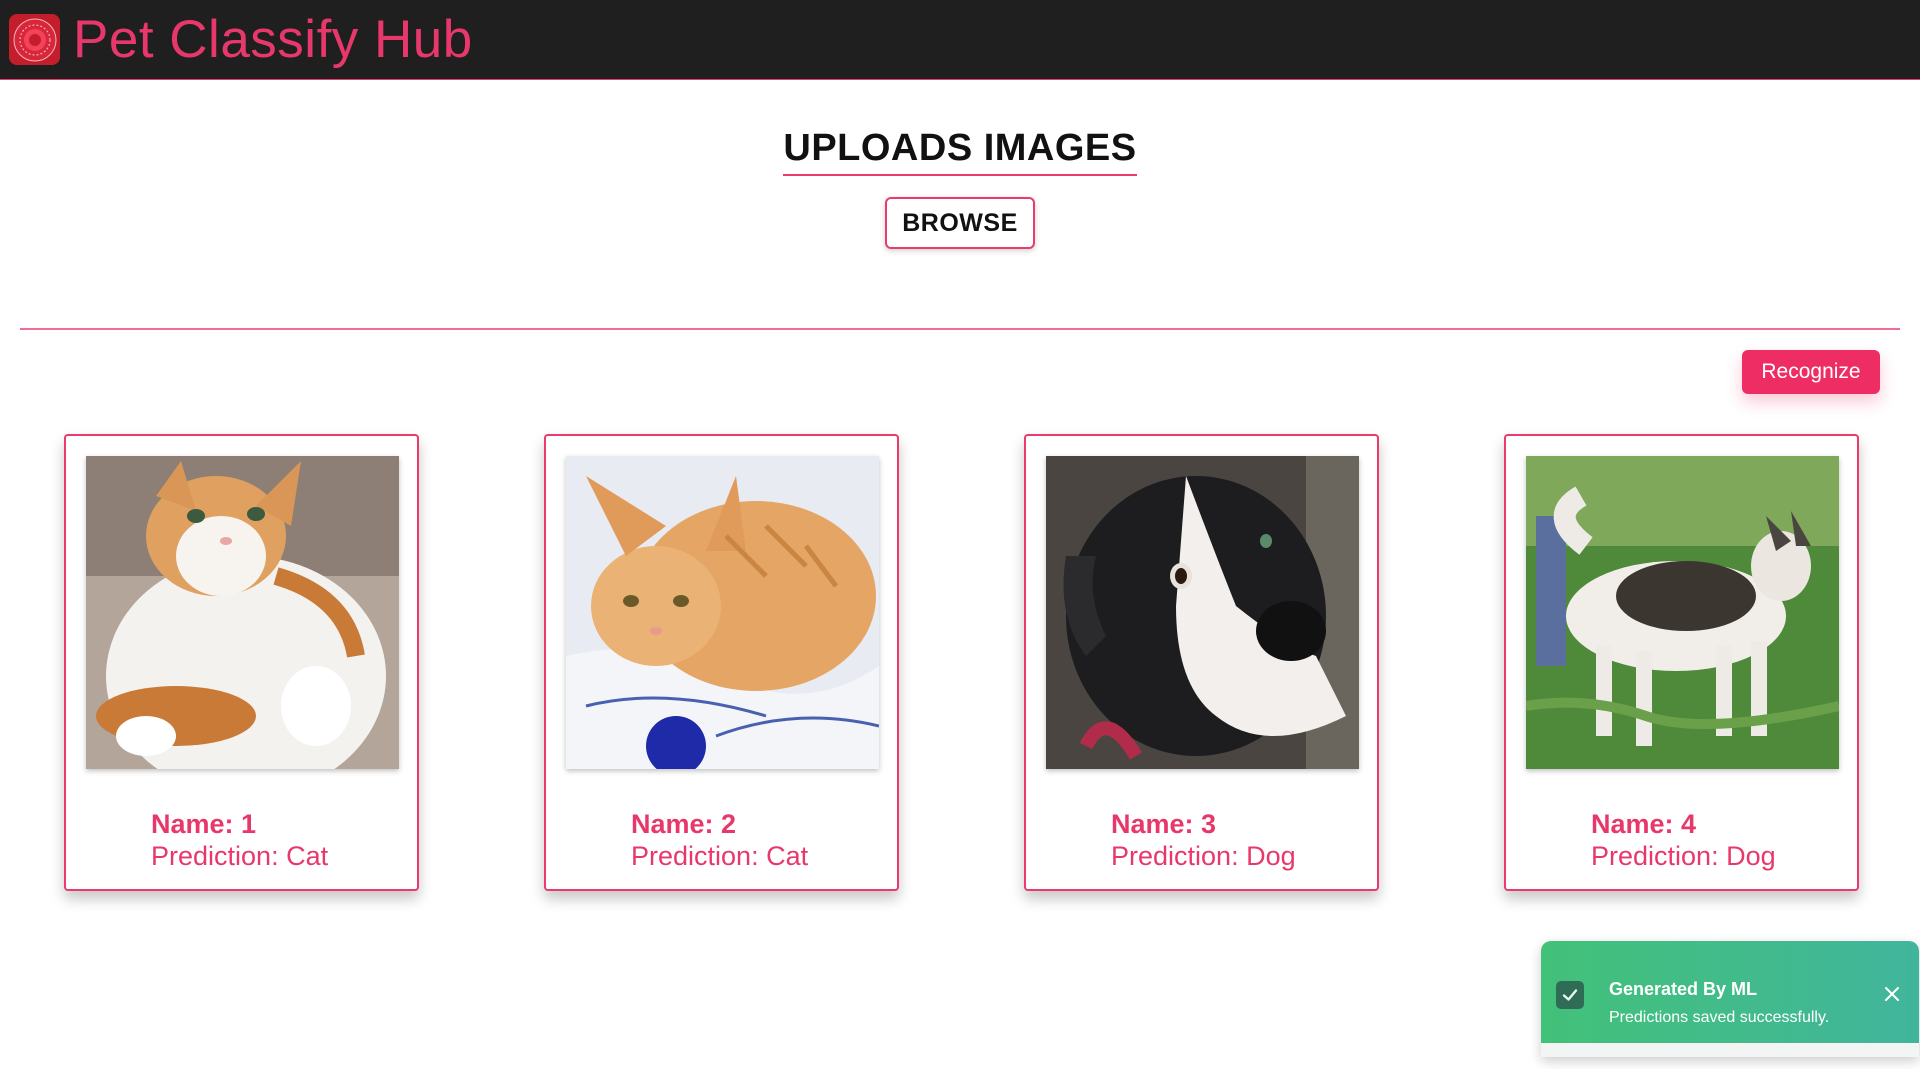  I want to click on toast-title: Generated By ML, so click(1683, 989).